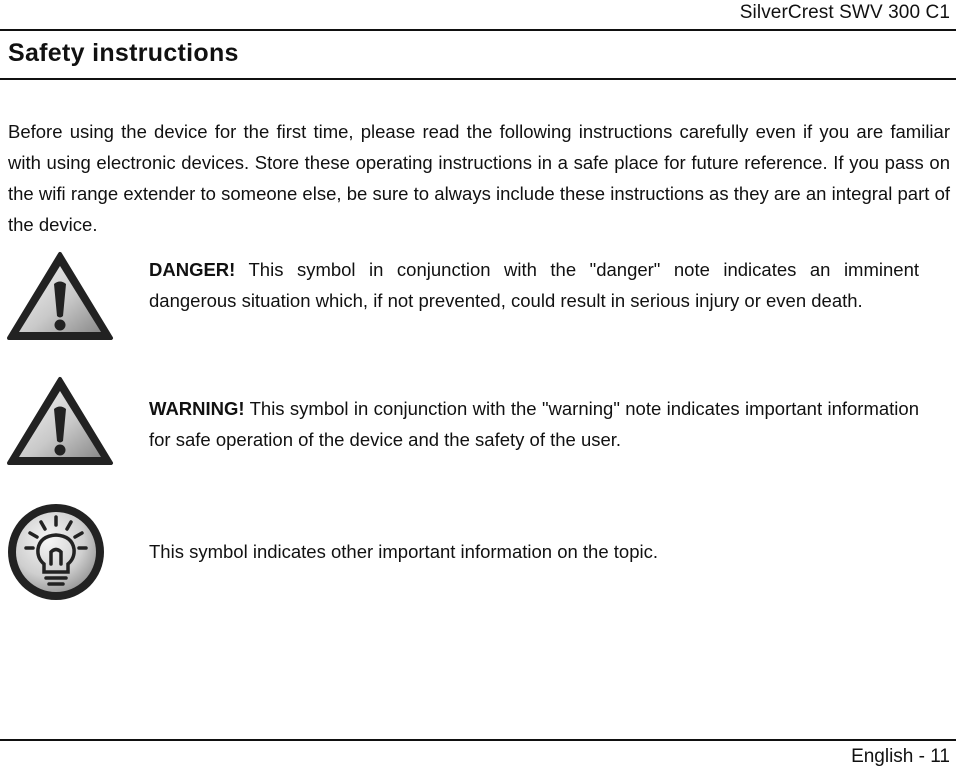 Image resolution: width=960 pixels, height=777 pixels. Describe the element at coordinates (478, 30) in the screenshot. I see `header-rule` at that location.